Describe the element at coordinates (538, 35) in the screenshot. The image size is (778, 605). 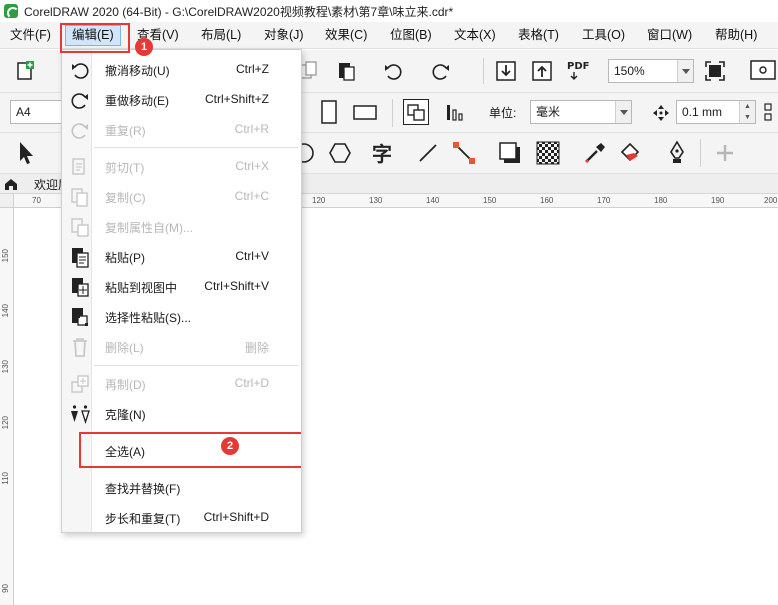
I see `menu-table: 表格(T)` at that location.